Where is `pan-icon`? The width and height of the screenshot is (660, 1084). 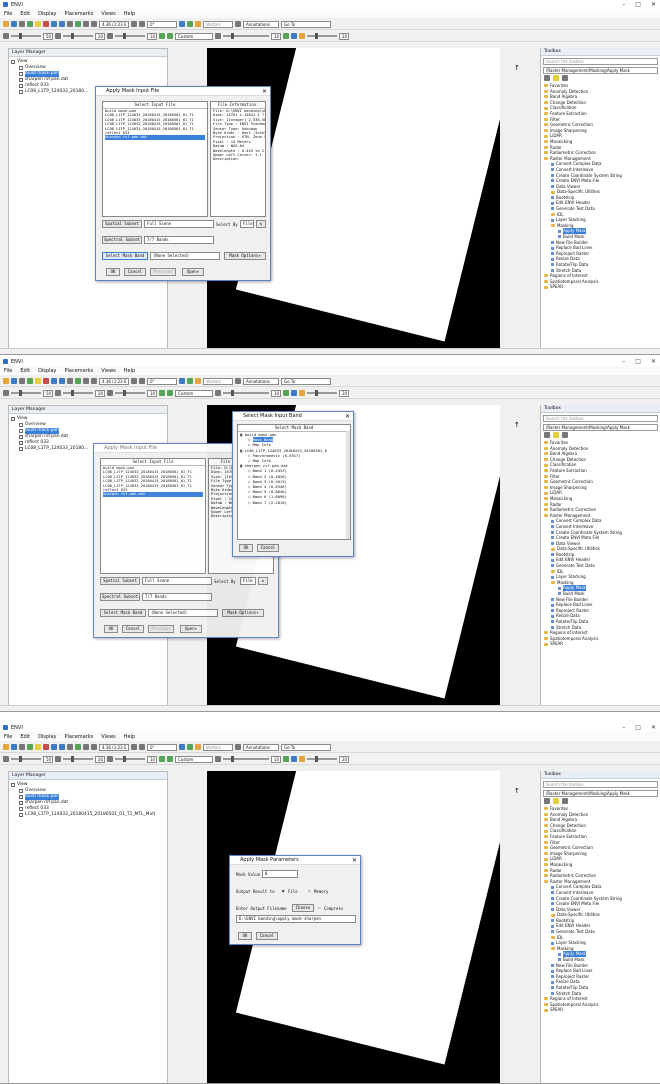 pan-icon is located at coordinates (70, 24).